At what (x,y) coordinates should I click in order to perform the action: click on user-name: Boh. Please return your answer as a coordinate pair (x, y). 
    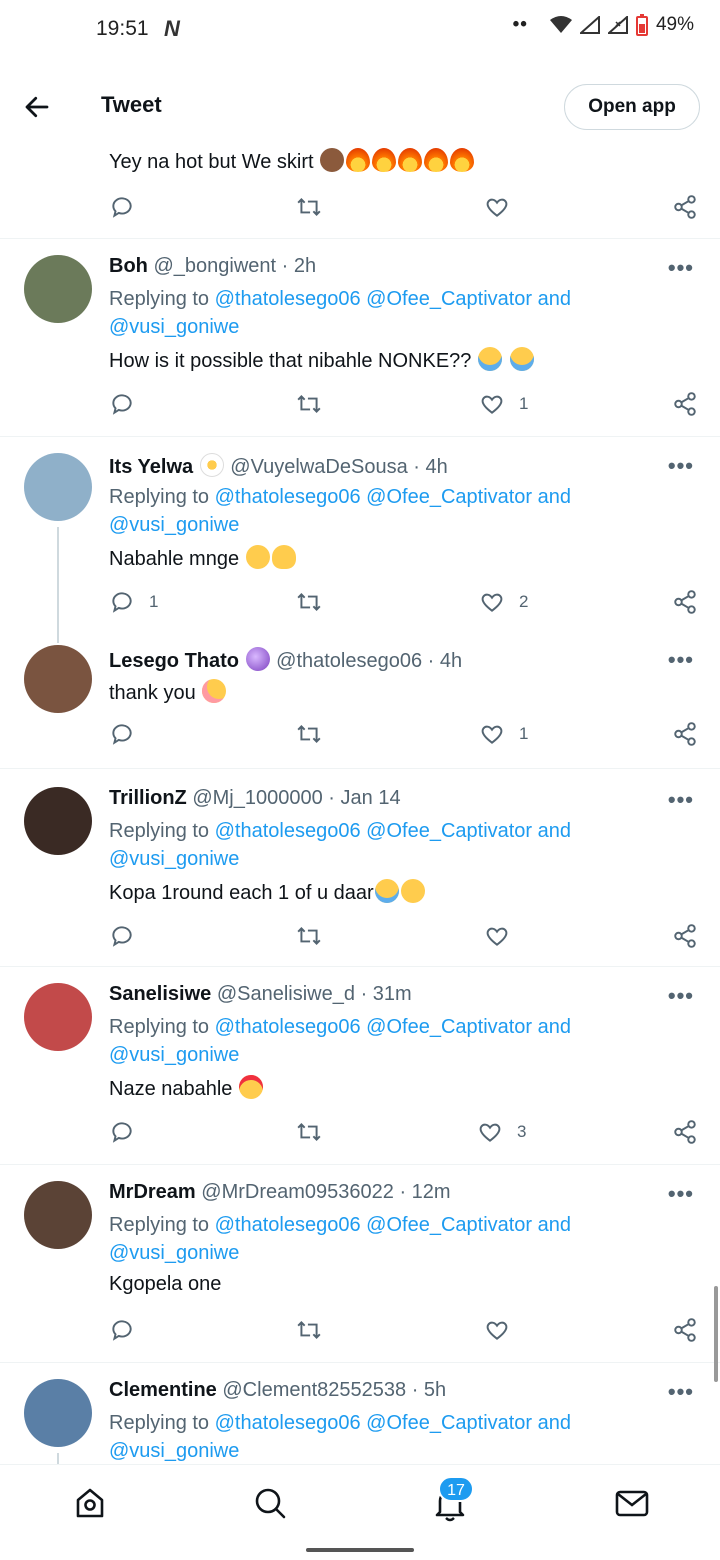
    Looking at the image, I should click on (128, 266).